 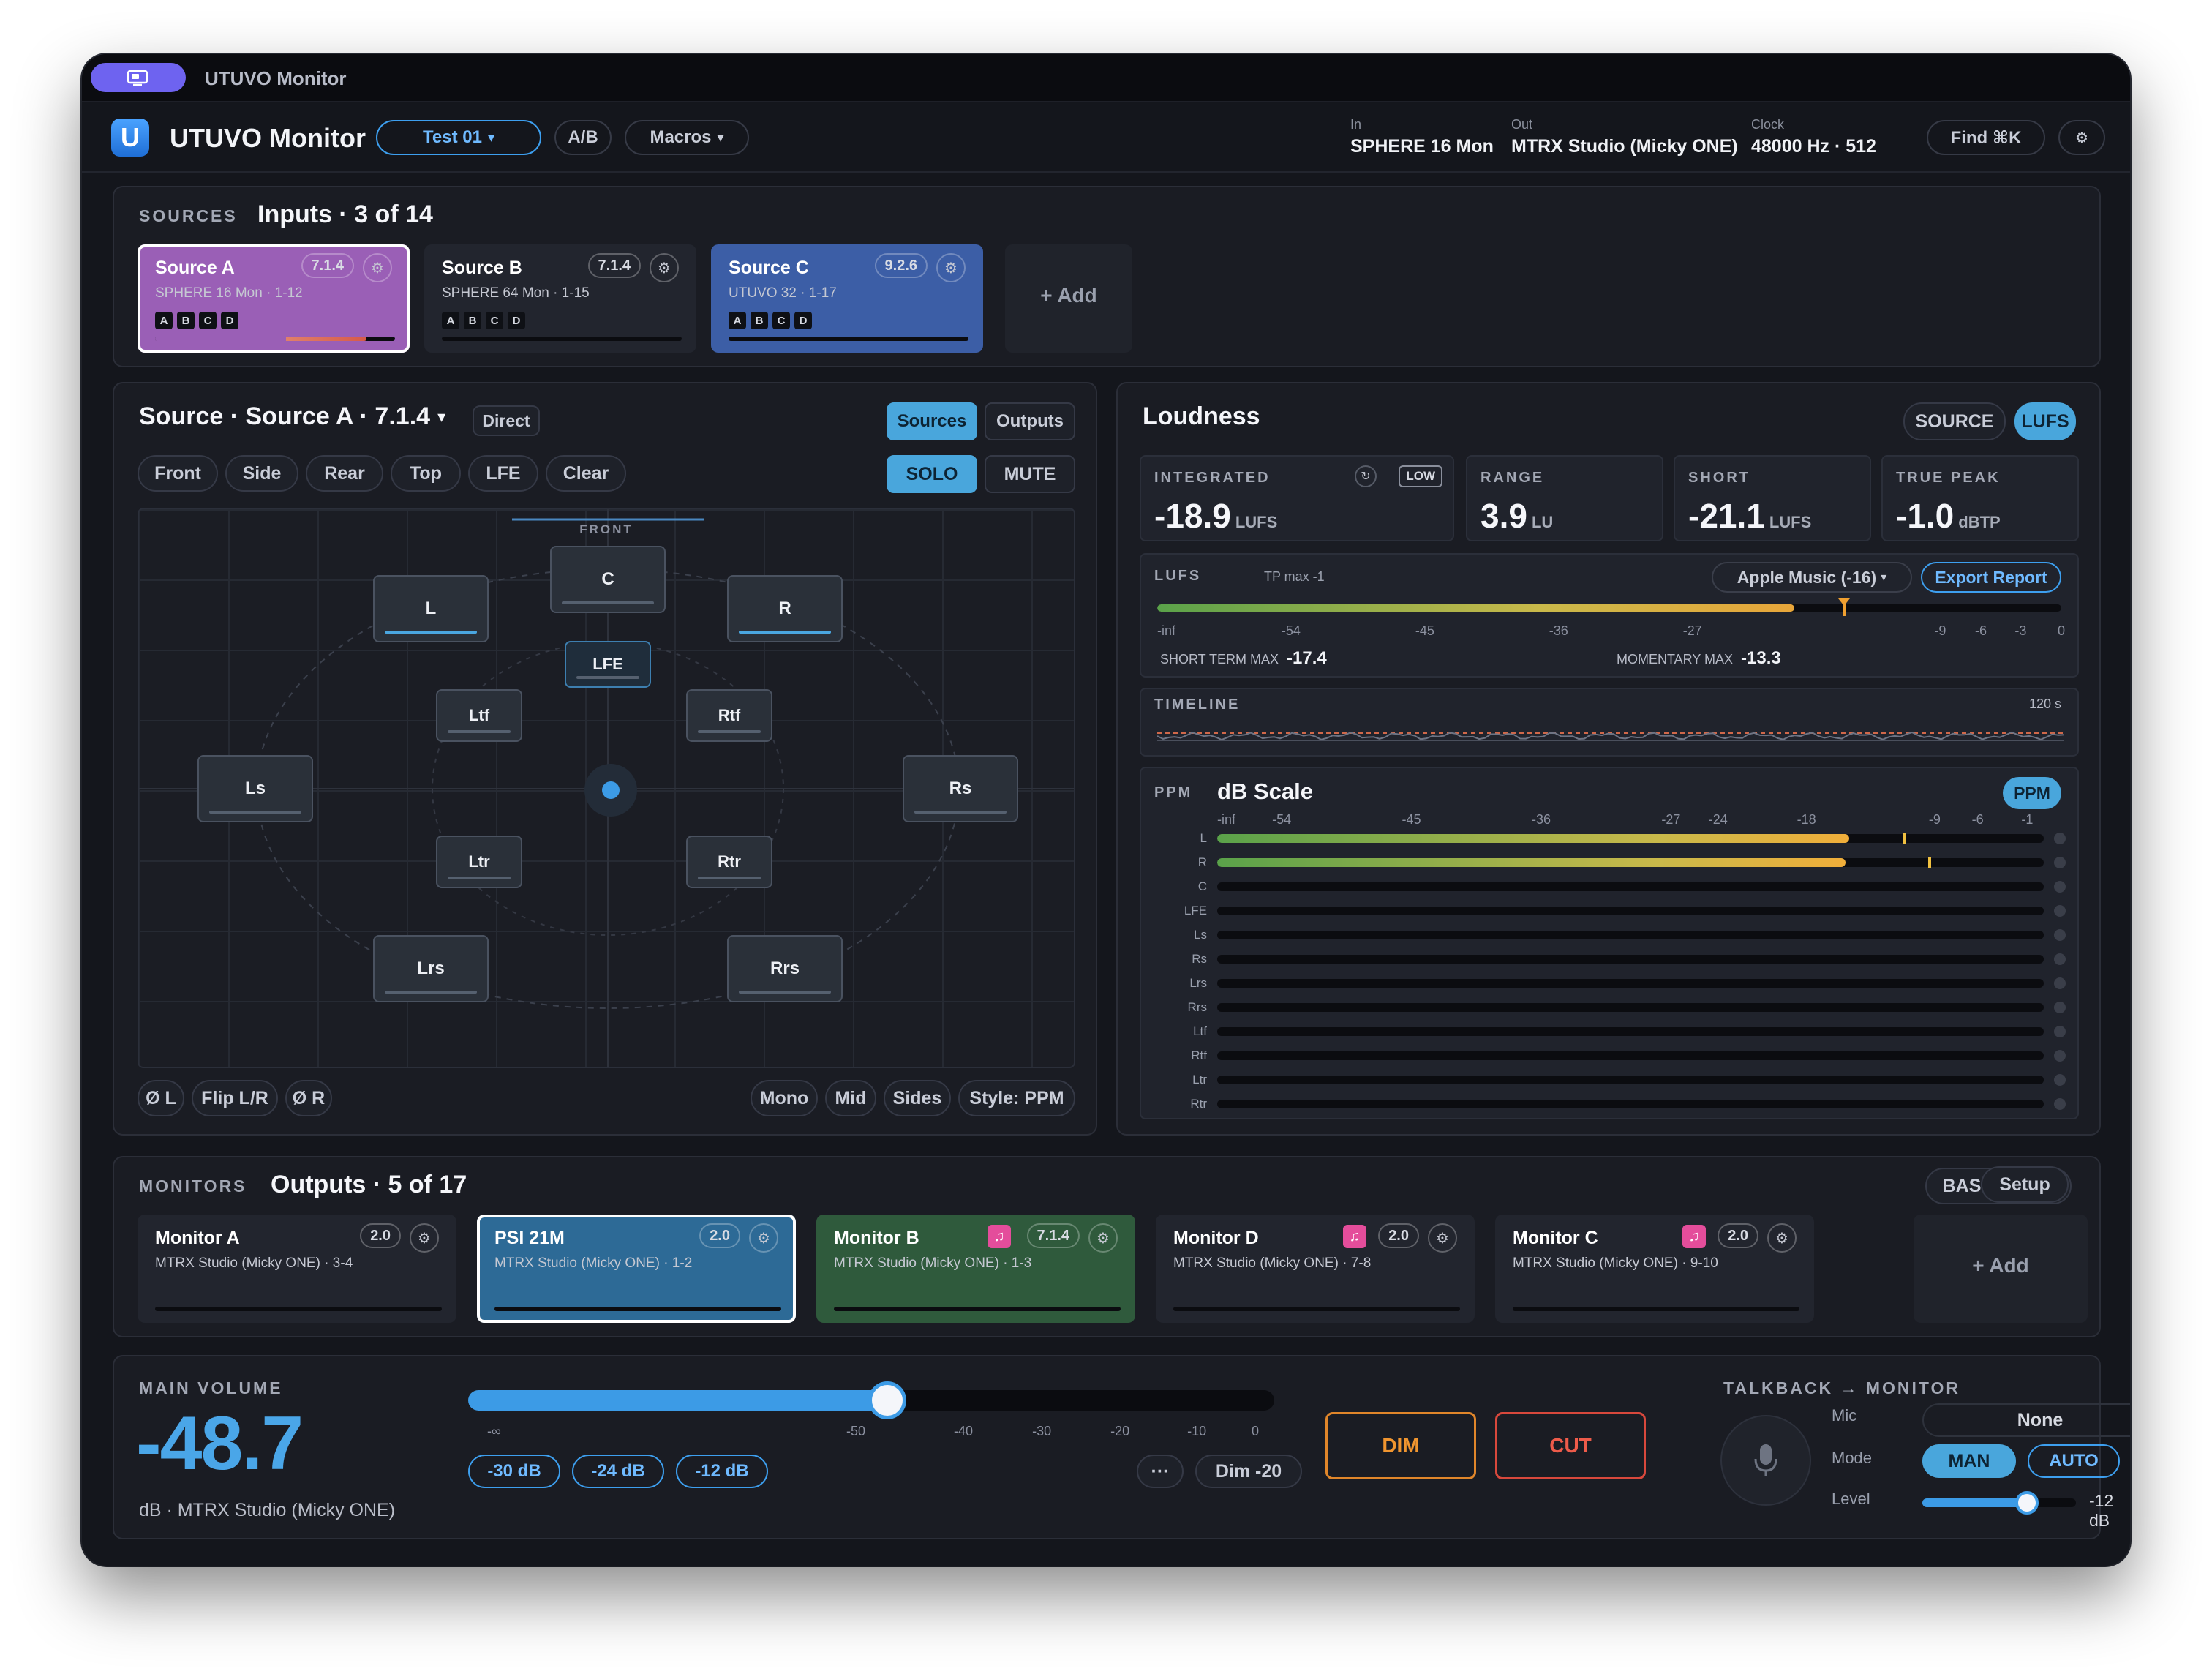 I want to click on add-source-button: + Add, so click(x=1068, y=298).